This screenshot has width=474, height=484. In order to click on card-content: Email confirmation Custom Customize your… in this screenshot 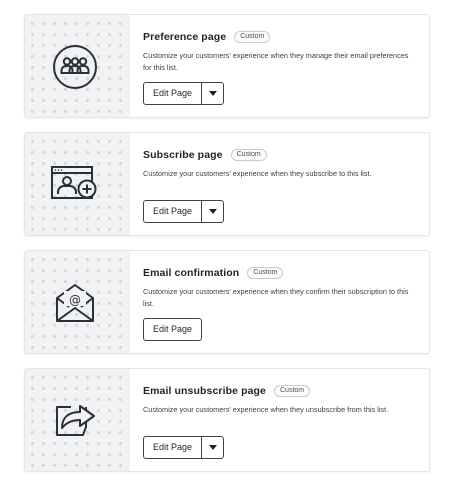, I will do `click(280, 287)`.